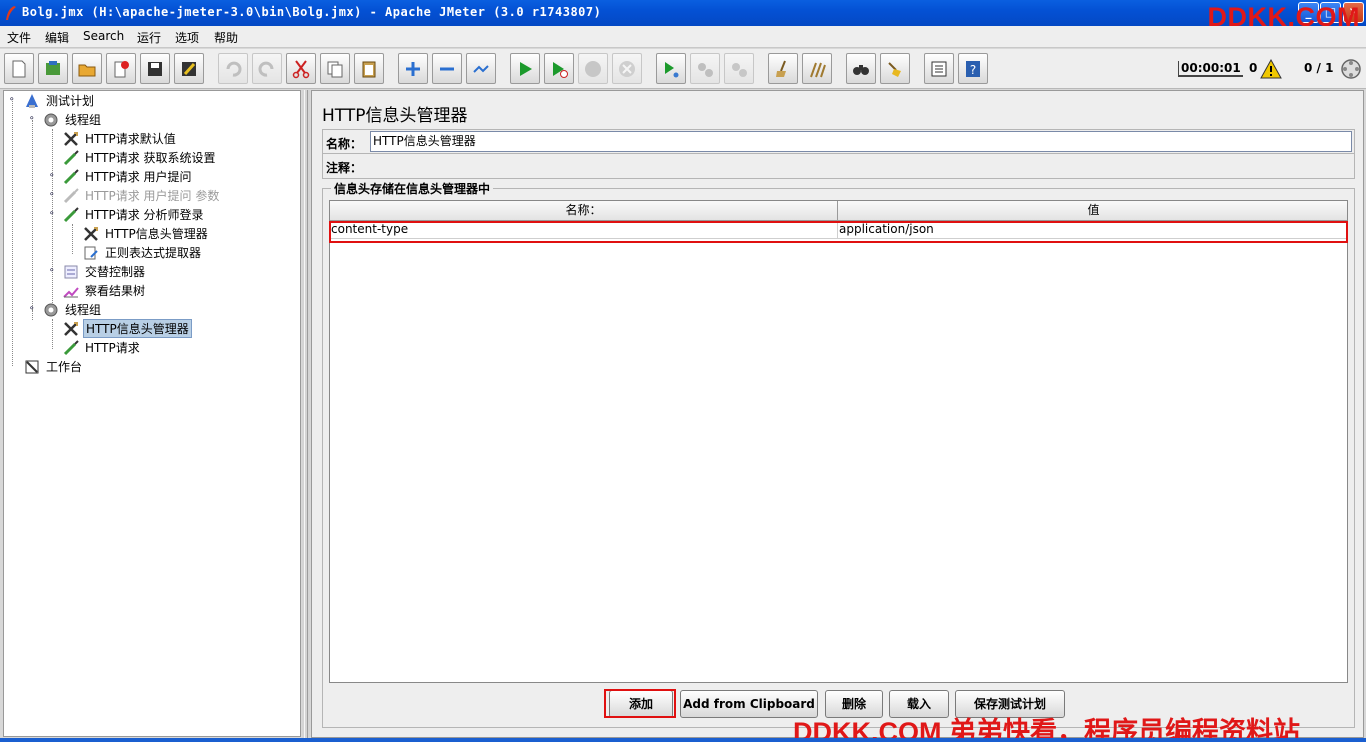 The width and height of the screenshot is (1366, 742). I want to click on redo-icon, so click(266, 69).